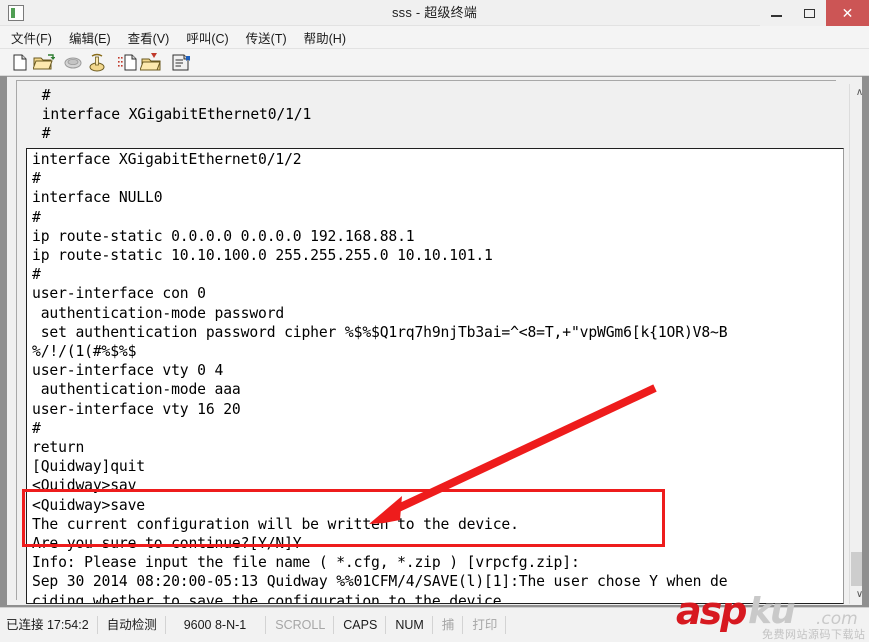 The image size is (869, 642). I want to click on maximize-button, so click(809, 13).